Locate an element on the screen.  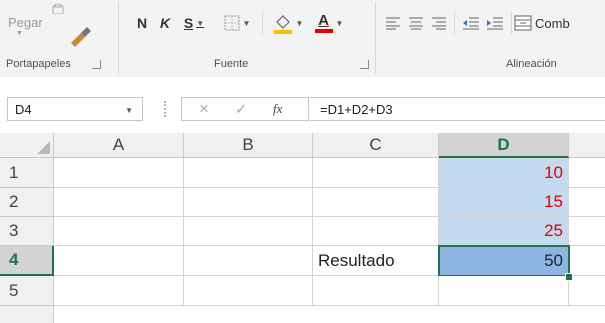
column-header-b: B is located at coordinates (248, 145).